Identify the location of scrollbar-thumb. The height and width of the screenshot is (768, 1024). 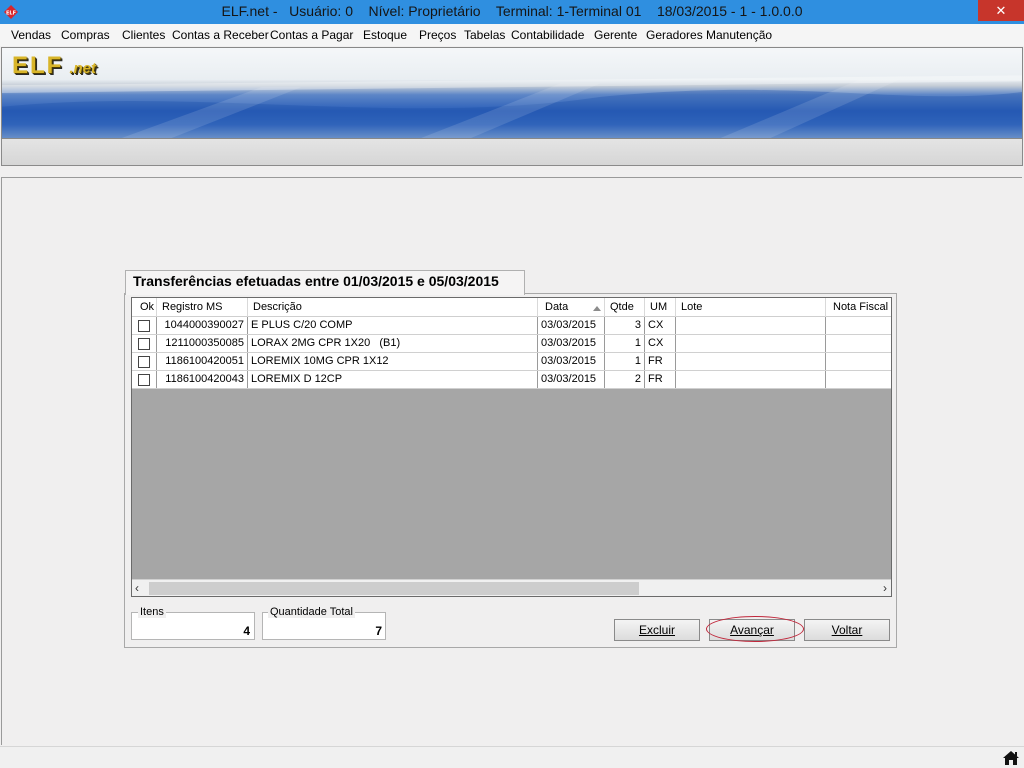
(394, 588).